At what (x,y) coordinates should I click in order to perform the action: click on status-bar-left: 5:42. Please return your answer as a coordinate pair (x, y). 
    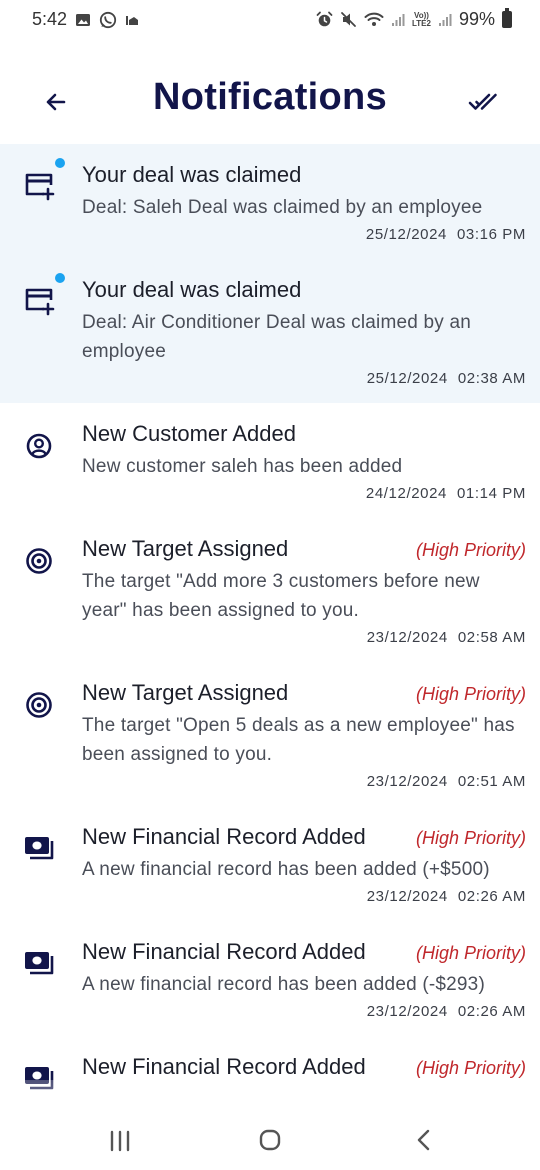
    Looking at the image, I should click on (85, 19).